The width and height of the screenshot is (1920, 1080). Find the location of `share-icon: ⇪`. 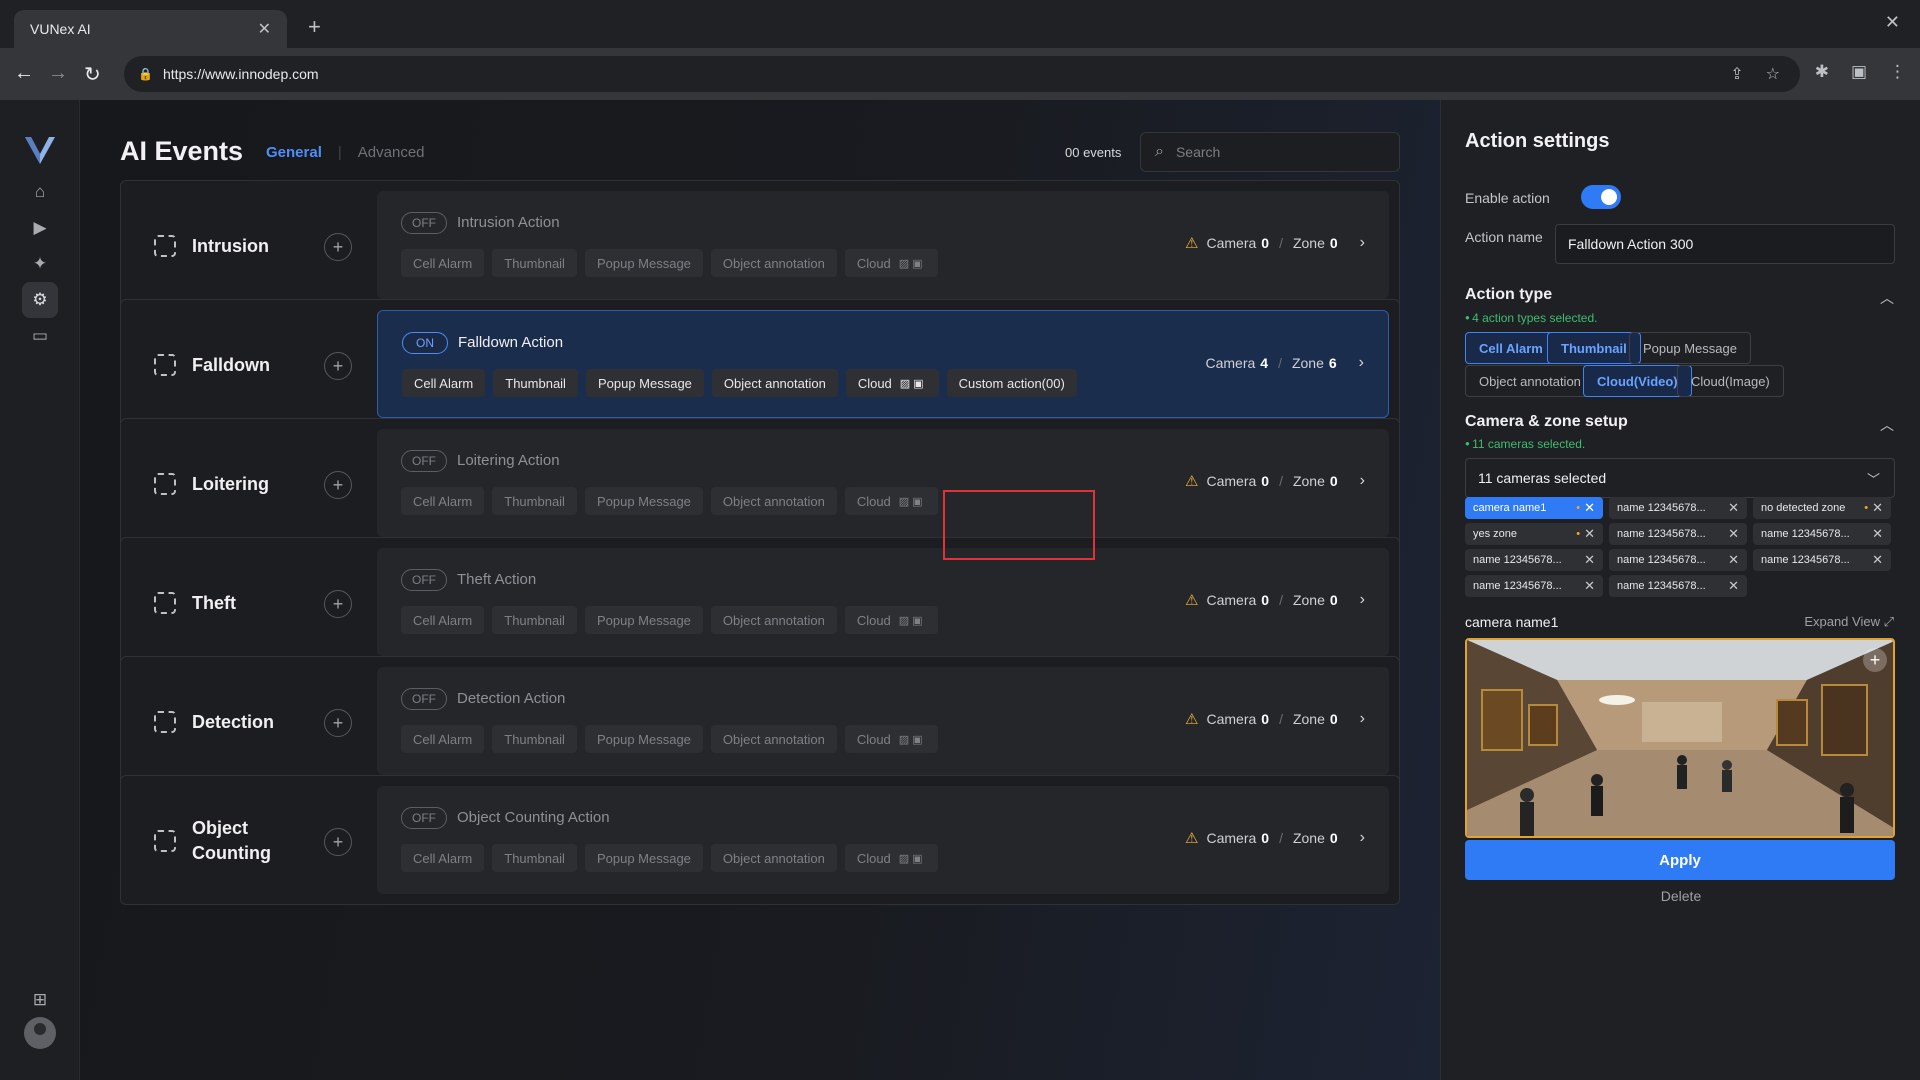

share-icon: ⇪ is located at coordinates (1736, 74).